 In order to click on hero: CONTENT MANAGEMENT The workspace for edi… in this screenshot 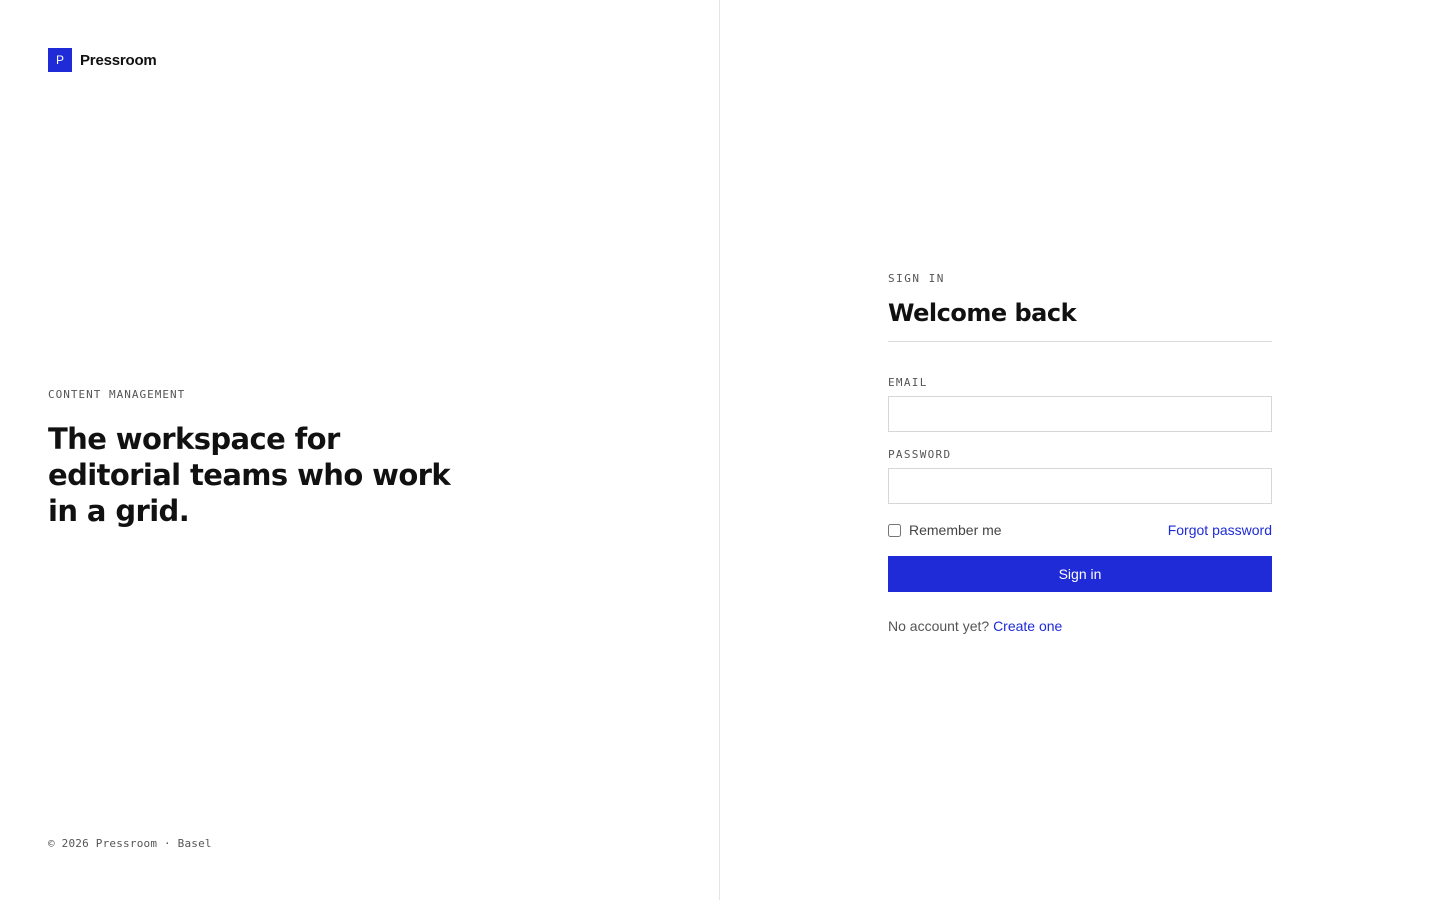, I will do `click(258, 458)`.